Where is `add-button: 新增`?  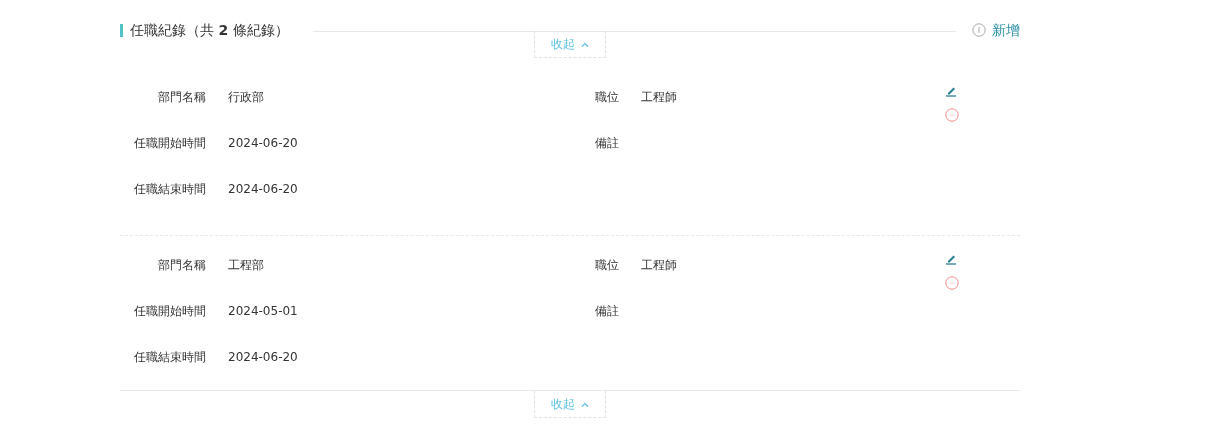 add-button: 新增 is located at coordinates (996, 30).